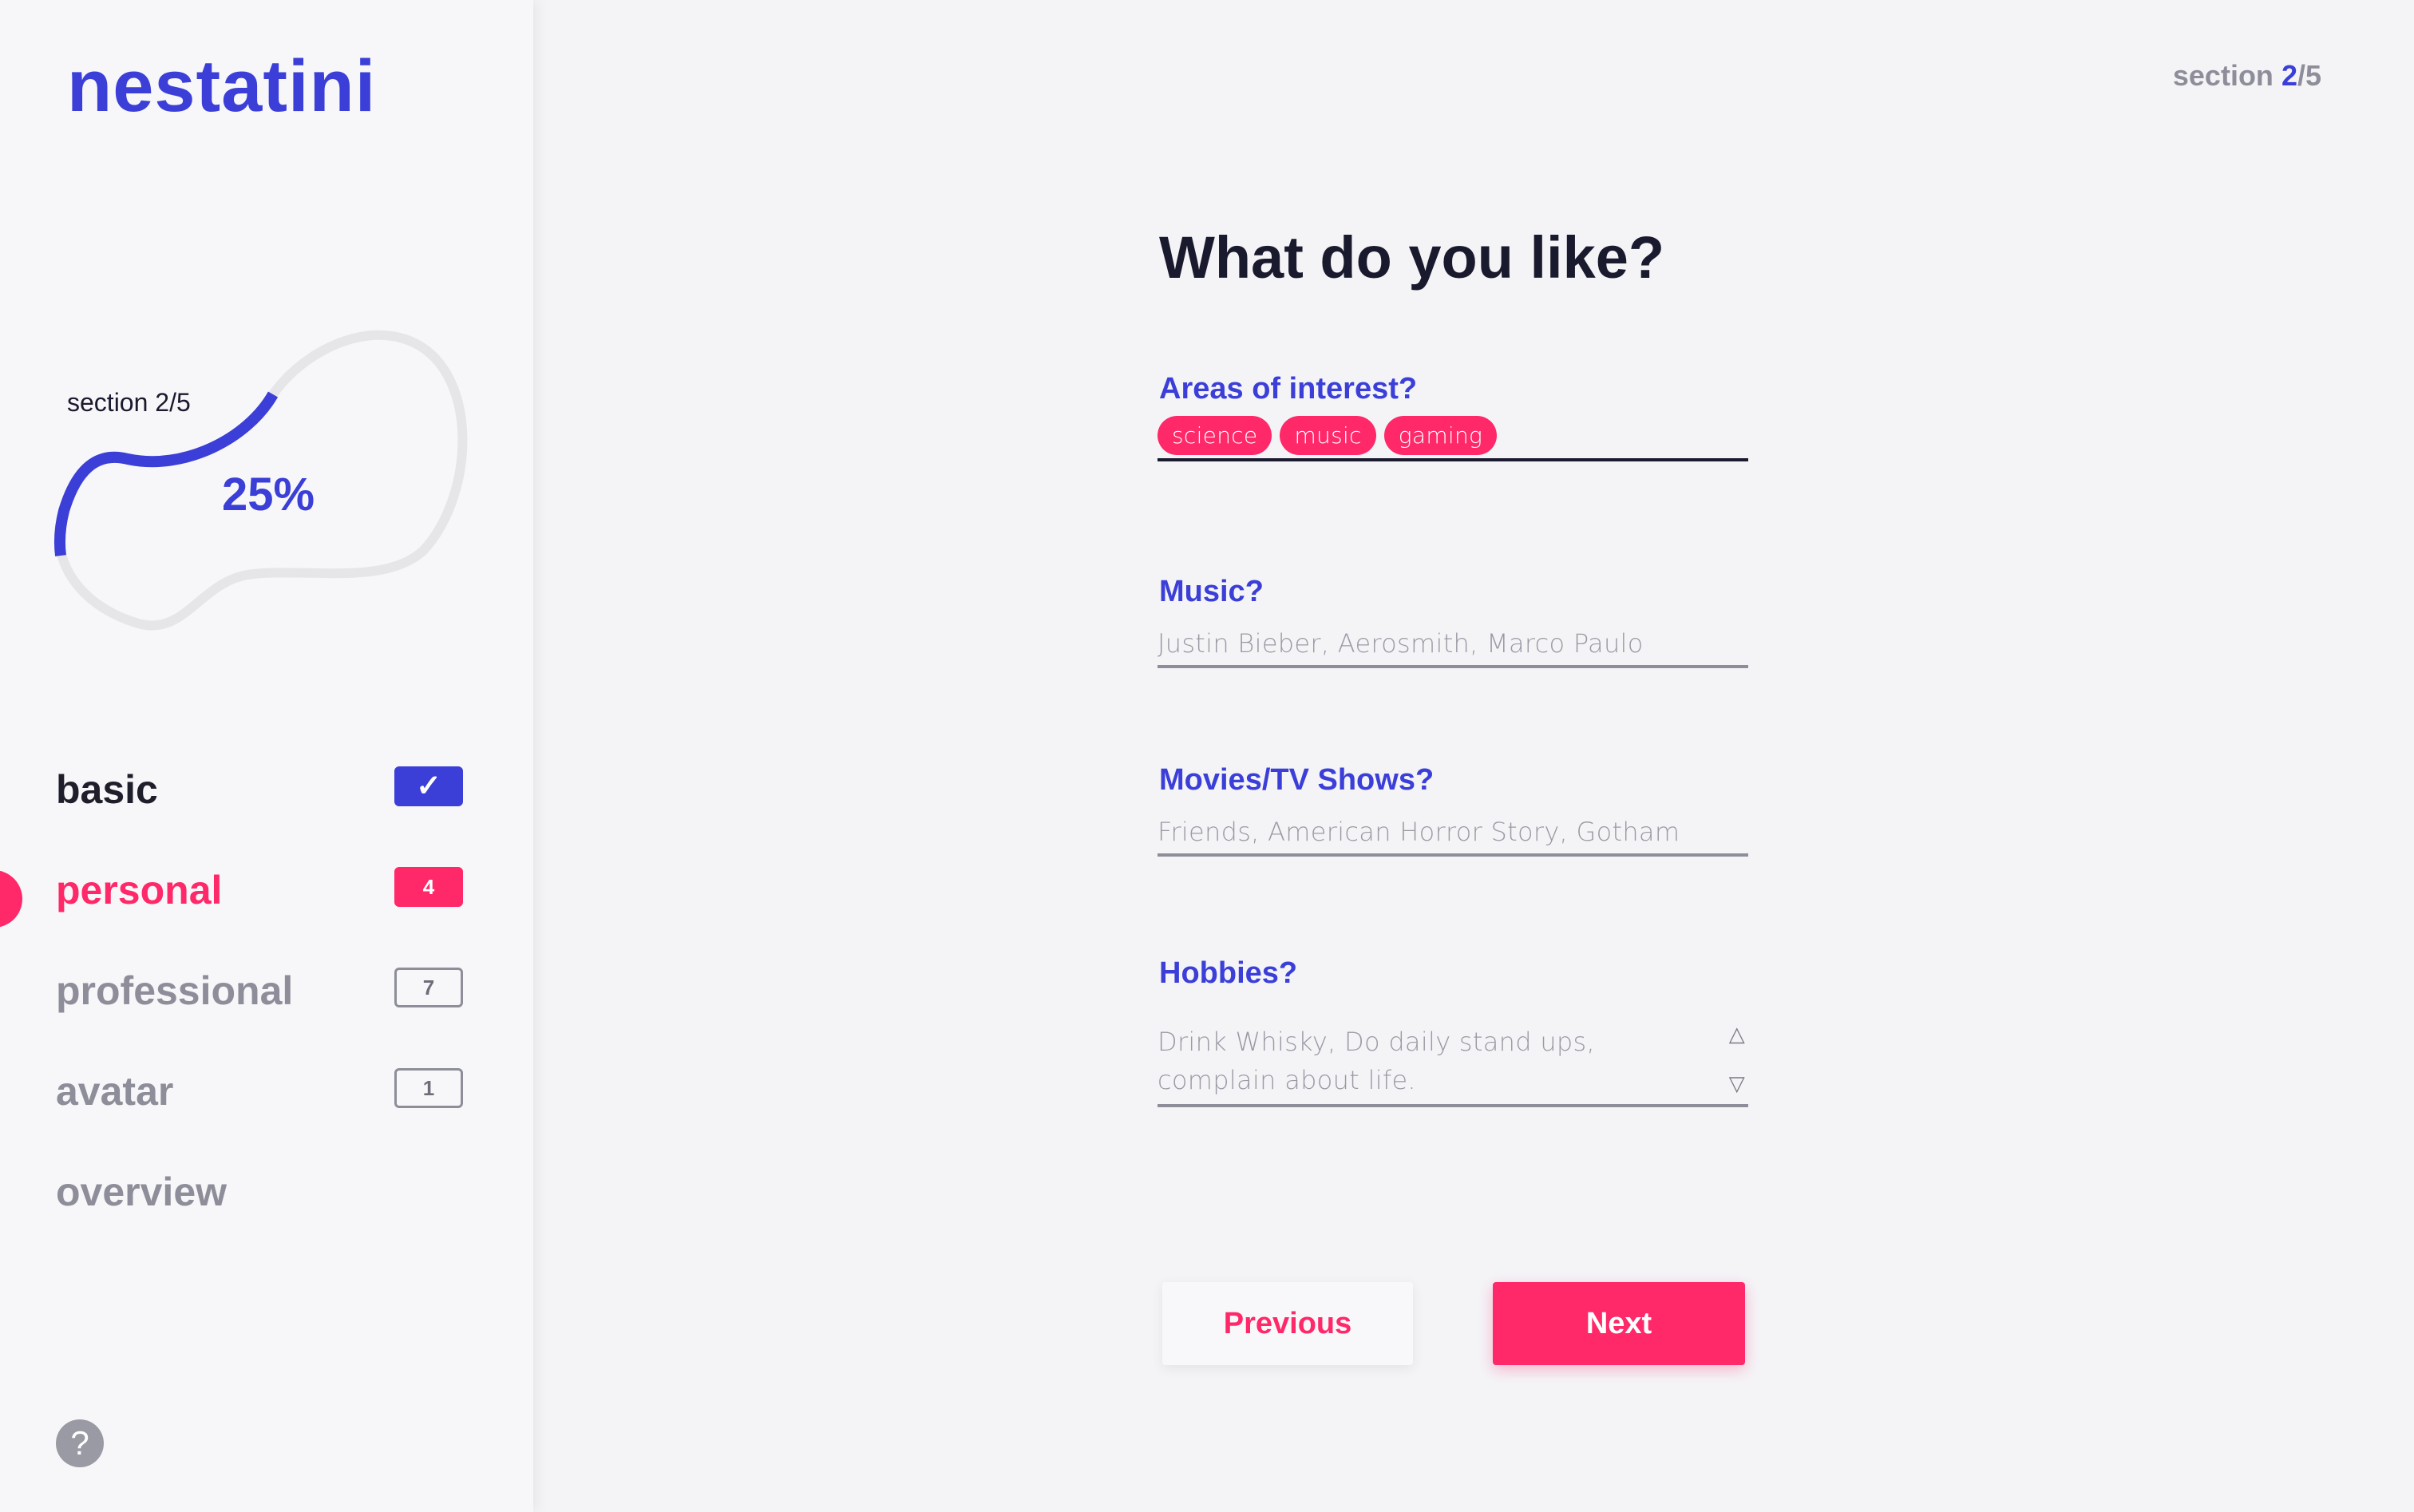 The image size is (2414, 1512). I want to click on interests-tag-input: science music gaming, so click(1453, 438).